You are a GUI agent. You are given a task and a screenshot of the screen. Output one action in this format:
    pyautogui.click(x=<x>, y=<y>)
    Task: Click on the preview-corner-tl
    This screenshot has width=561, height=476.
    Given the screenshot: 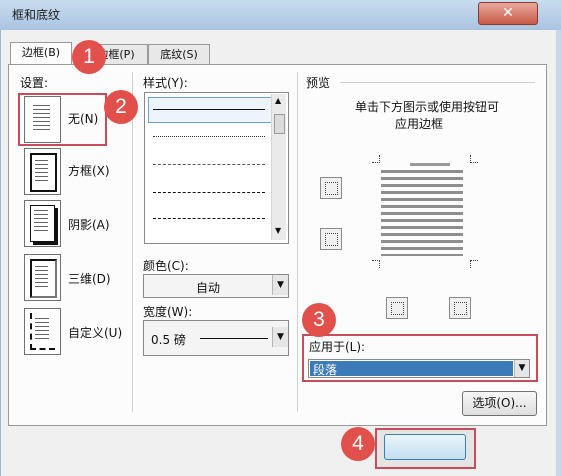 What is the action you would take?
    pyautogui.click(x=376, y=159)
    